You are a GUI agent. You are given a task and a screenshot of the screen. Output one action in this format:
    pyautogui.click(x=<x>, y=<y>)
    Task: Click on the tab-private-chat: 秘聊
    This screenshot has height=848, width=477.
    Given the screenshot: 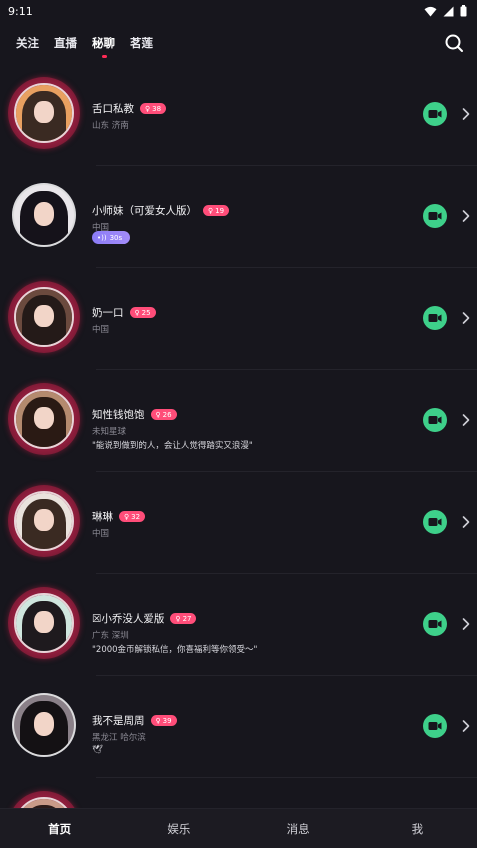 What is the action you would take?
    pyautogui.click(x=103, y=43)
    